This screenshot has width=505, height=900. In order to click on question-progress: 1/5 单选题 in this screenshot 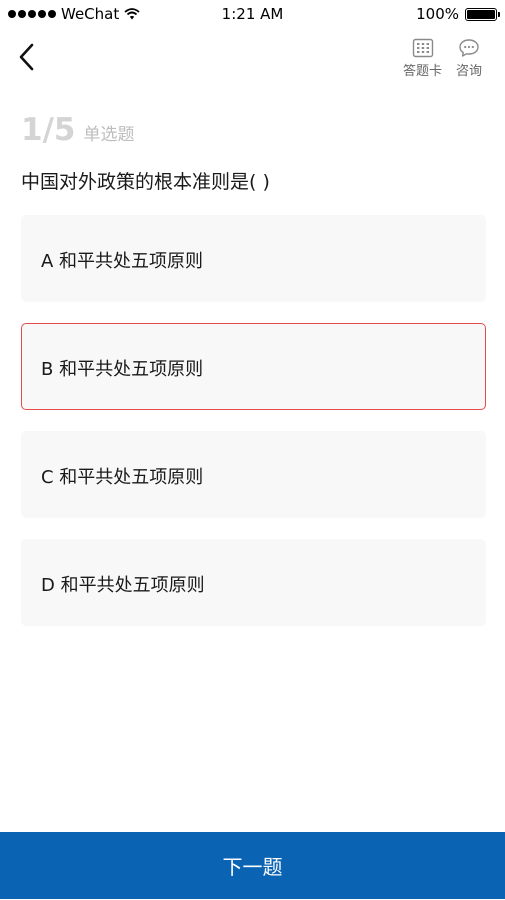, I will do `click(77, 130)`.